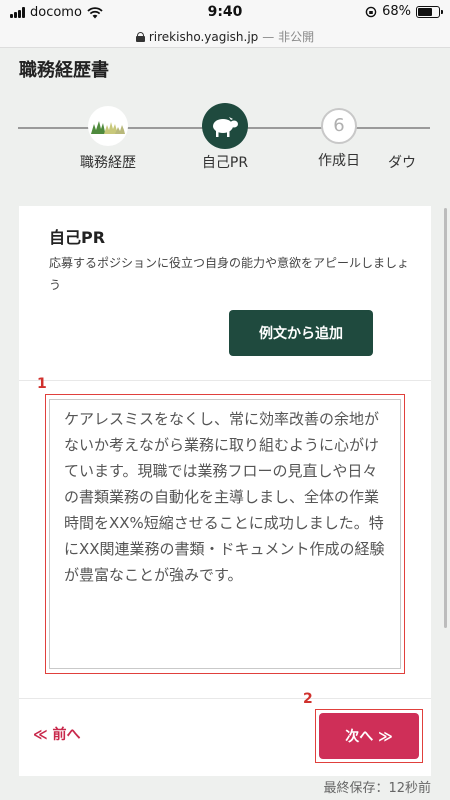 This screenshot has width=450, height=800. What do you see at coordinates (396, 11) in the screenshot?
I see `battery-percent: 68%` at bounding box center [396, 11].